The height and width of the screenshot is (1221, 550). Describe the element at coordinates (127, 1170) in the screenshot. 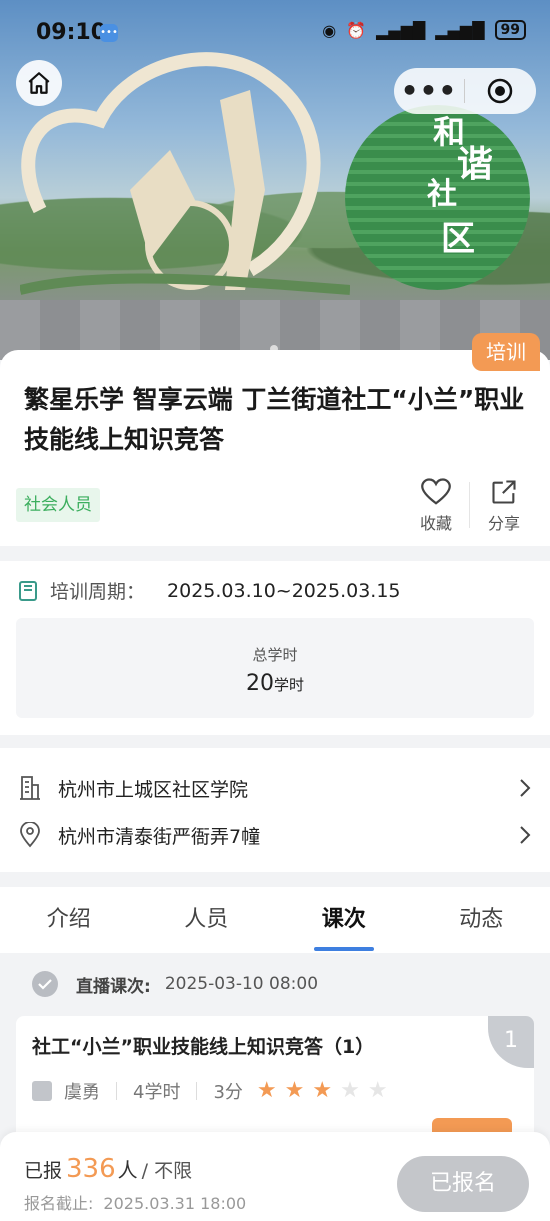

I see `registered-unit: 人` at that location.